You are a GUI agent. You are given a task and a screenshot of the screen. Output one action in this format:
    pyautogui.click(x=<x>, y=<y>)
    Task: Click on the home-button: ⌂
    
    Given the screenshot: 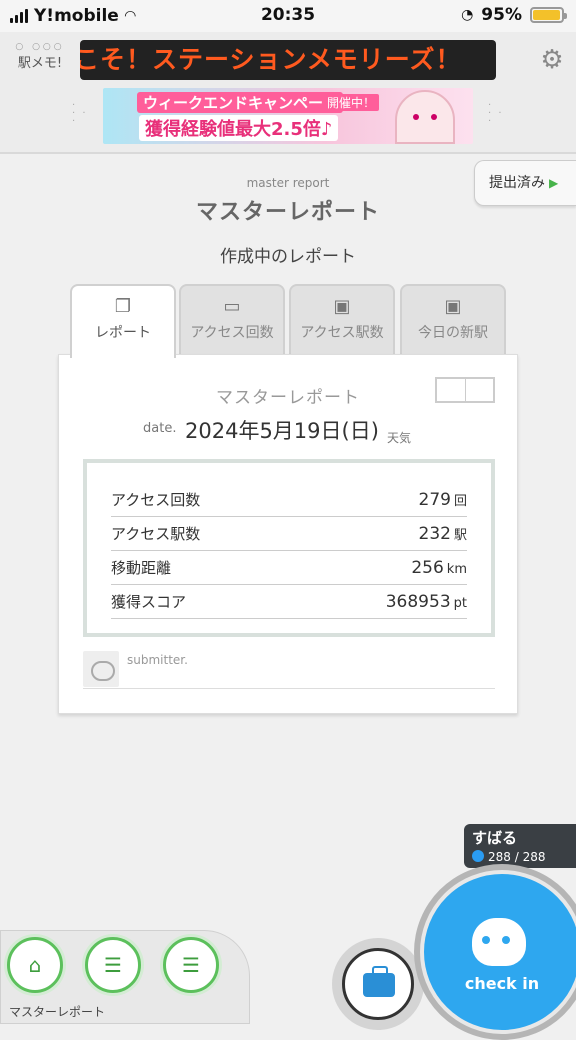 What is the action you would take?
    pyautogui.click(x=35, y=965)
    